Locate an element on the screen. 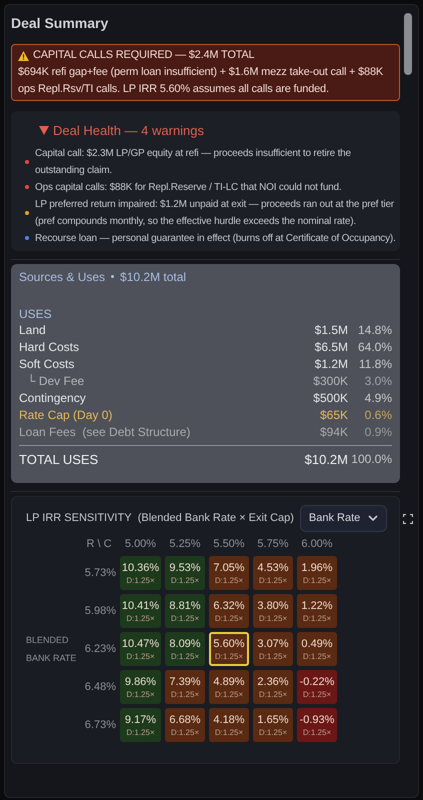 This screenshot has width=423, height=800. column-header: 6.00% is located at coordinates (317, 544).